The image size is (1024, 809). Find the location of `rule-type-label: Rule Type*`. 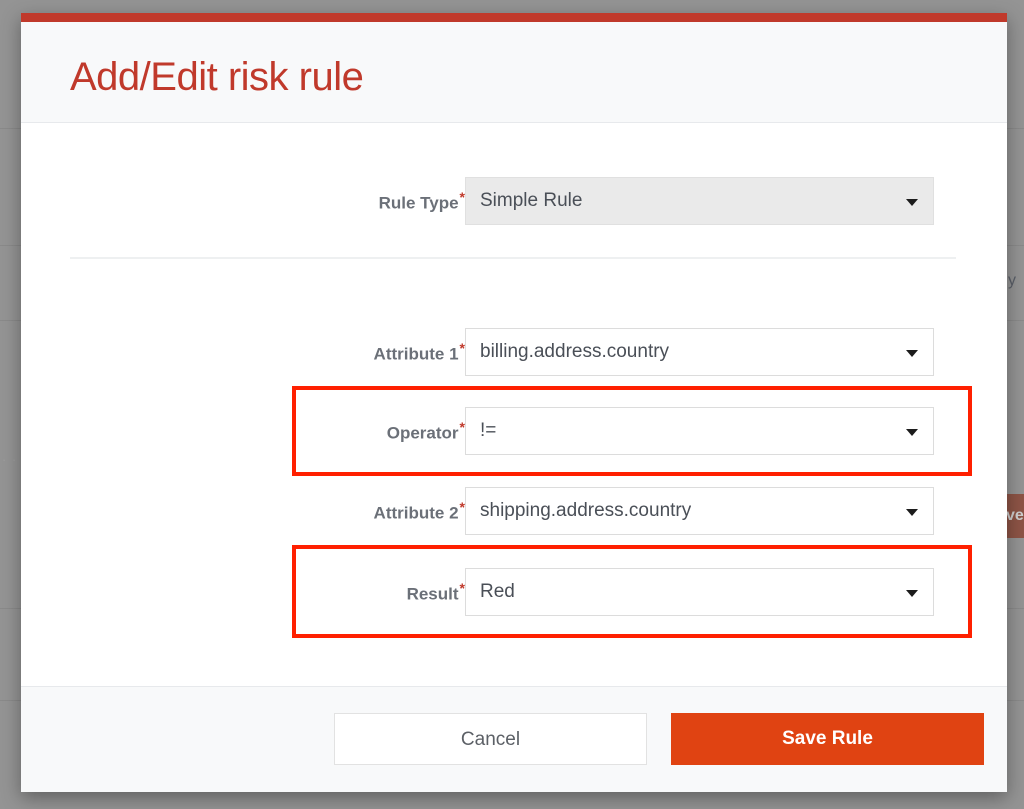

rule-type-label: Rule Type* is located at coordinates (422, 201).